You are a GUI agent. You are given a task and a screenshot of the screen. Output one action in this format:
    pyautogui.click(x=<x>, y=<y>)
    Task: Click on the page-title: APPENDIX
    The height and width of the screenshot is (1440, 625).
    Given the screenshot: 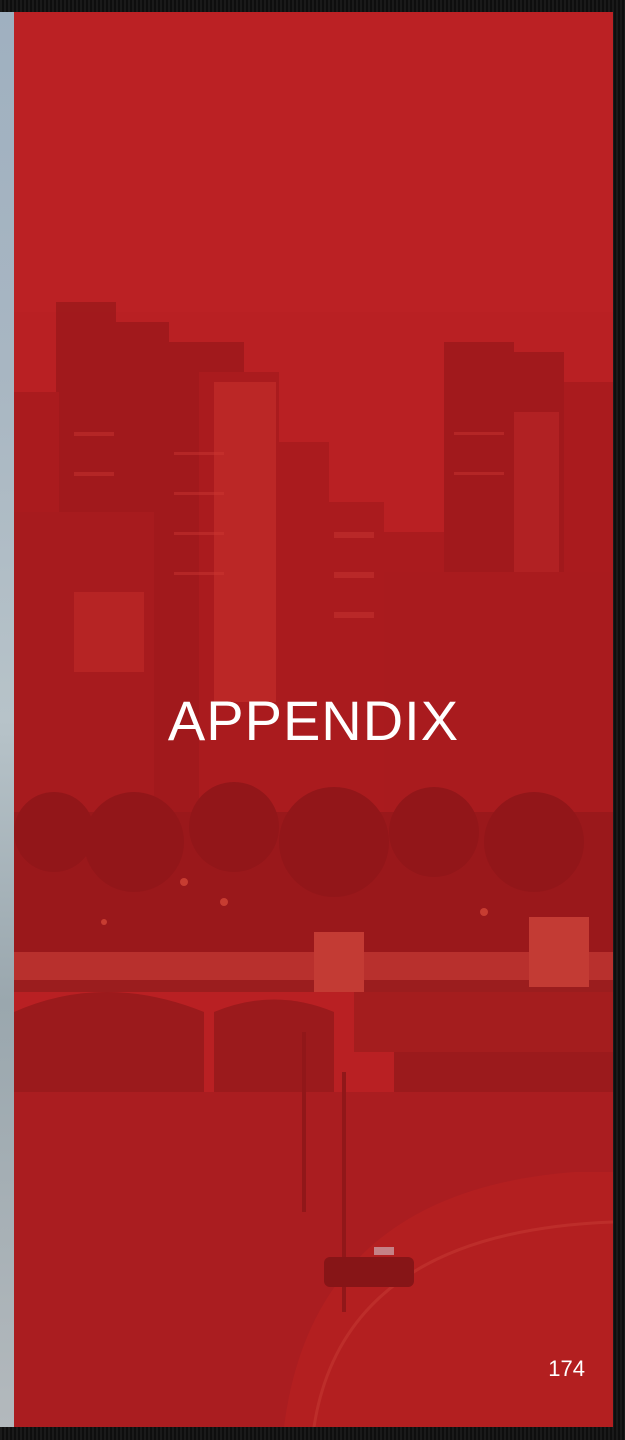 What is the action you would take?
    pyautogui.click(x=313, y=720)
    